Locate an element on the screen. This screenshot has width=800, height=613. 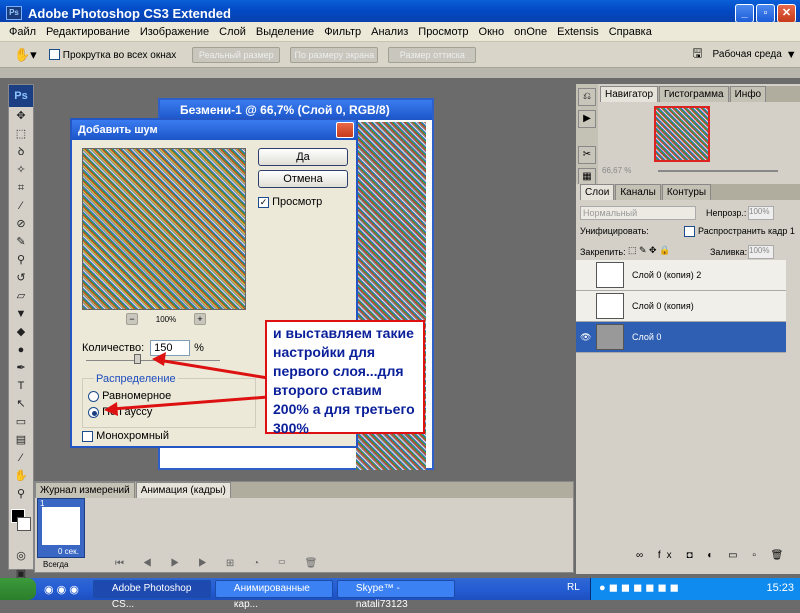
tray-icons: ● ◼ ◼ ◼ ◼ ◼ ◼ is located at coordinates (639, 587).